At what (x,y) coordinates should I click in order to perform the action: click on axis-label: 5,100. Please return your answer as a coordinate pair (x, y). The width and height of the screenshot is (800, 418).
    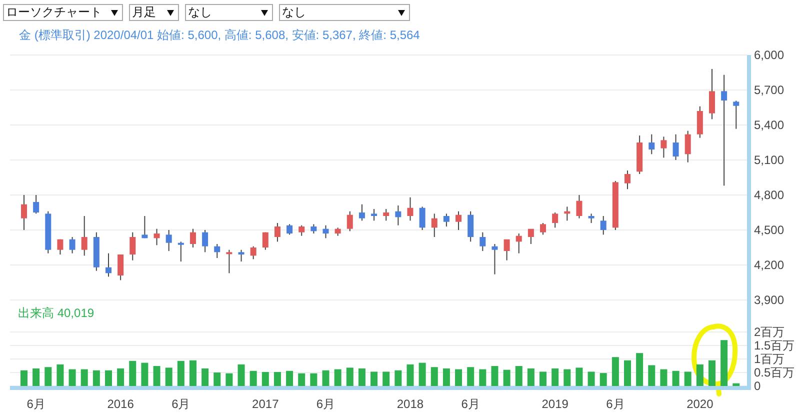
    Looking at the image, I should click on (769, 160).